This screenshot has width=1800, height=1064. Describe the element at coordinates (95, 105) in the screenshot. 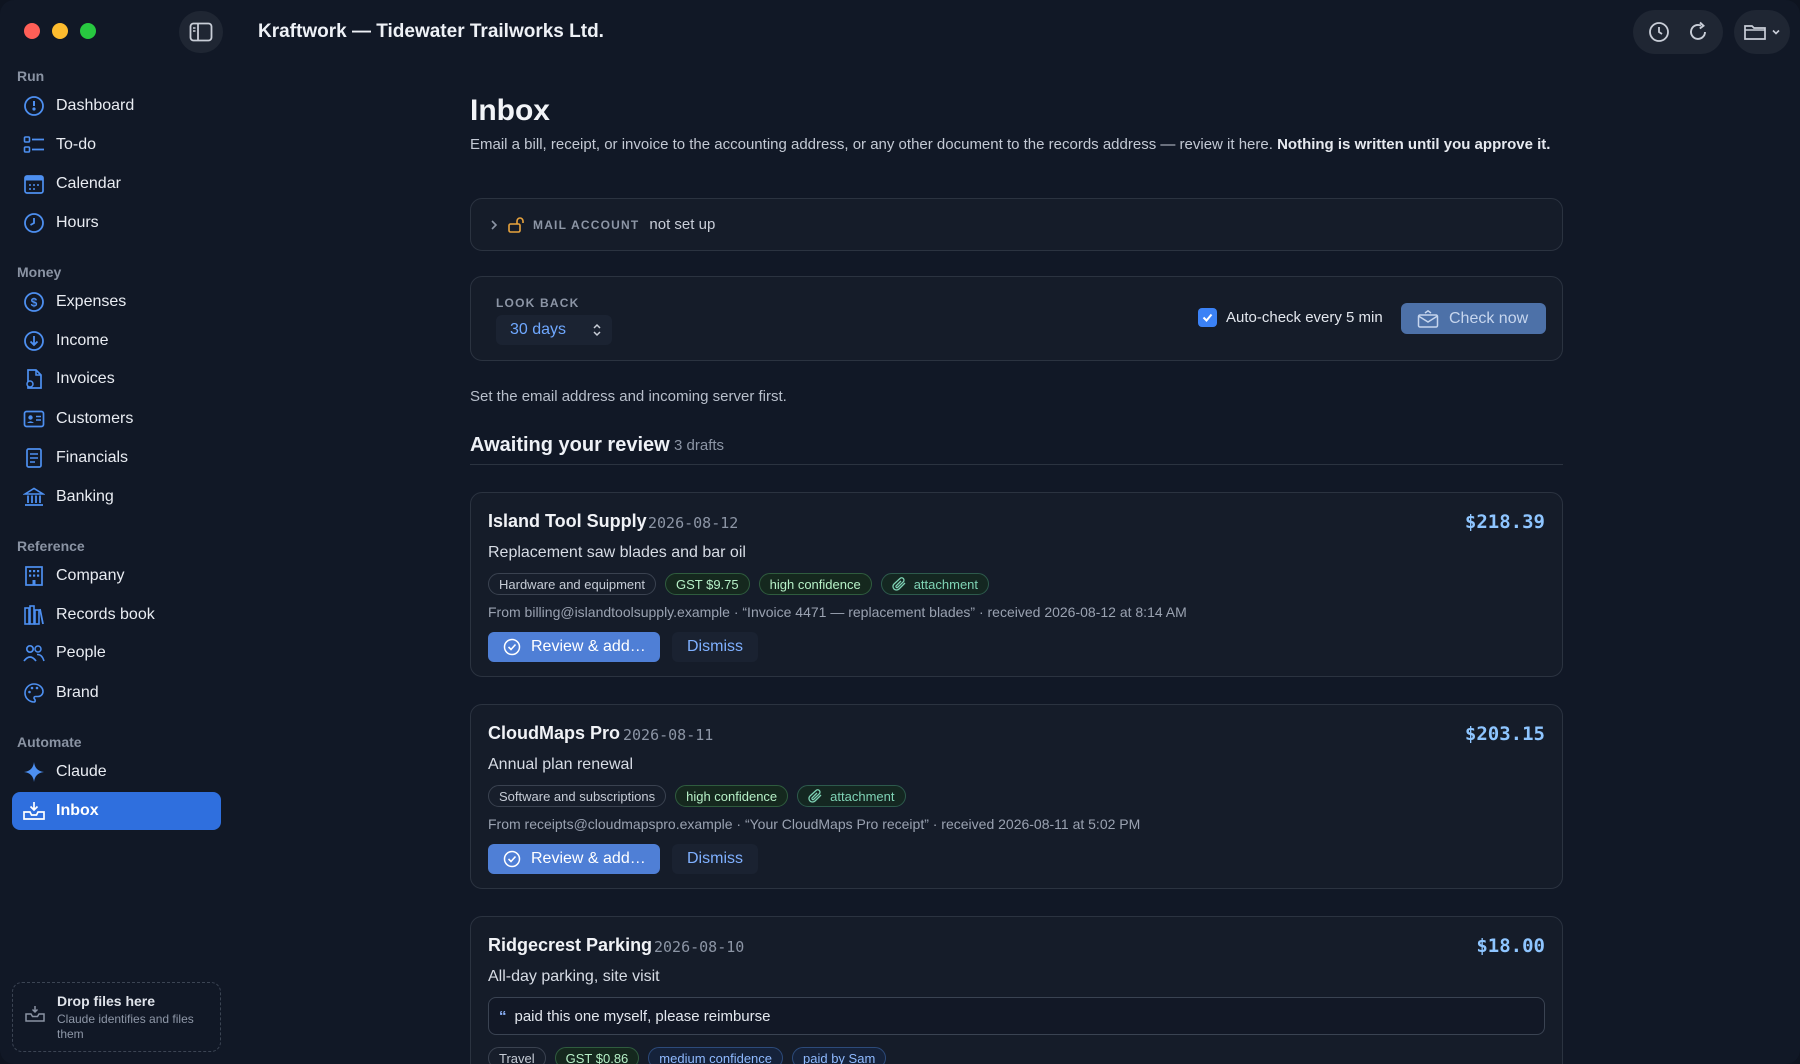

I see `sidebar-item-label: Dashboard` at that location.